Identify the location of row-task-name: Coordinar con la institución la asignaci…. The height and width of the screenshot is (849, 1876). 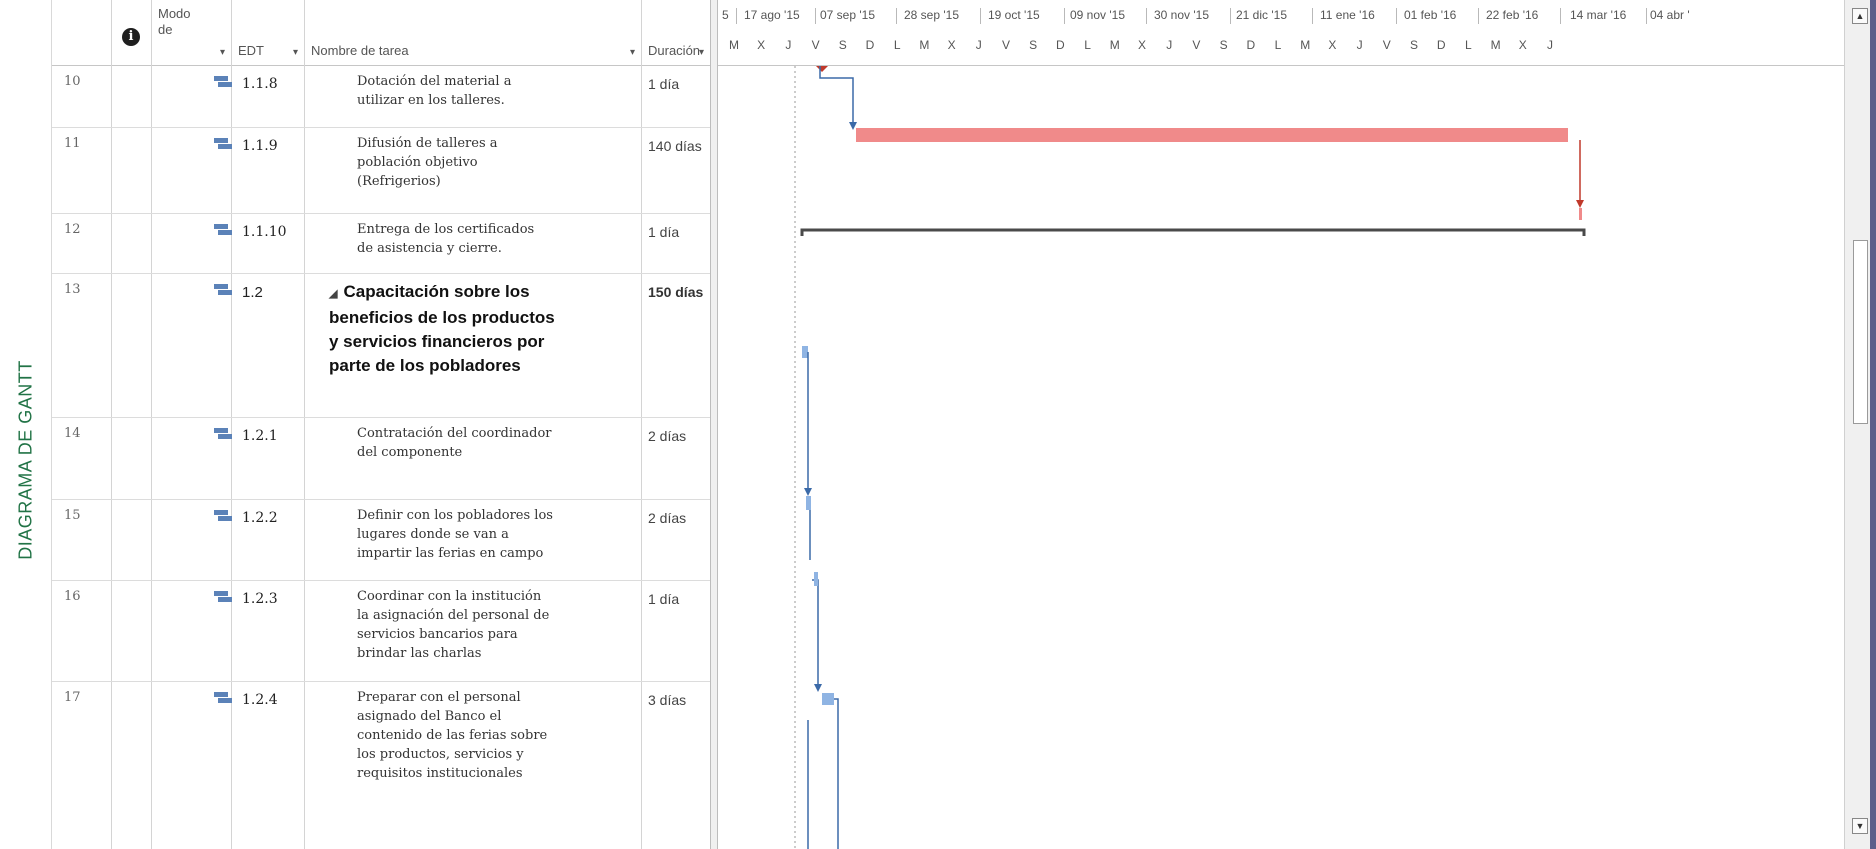
(455, 625).